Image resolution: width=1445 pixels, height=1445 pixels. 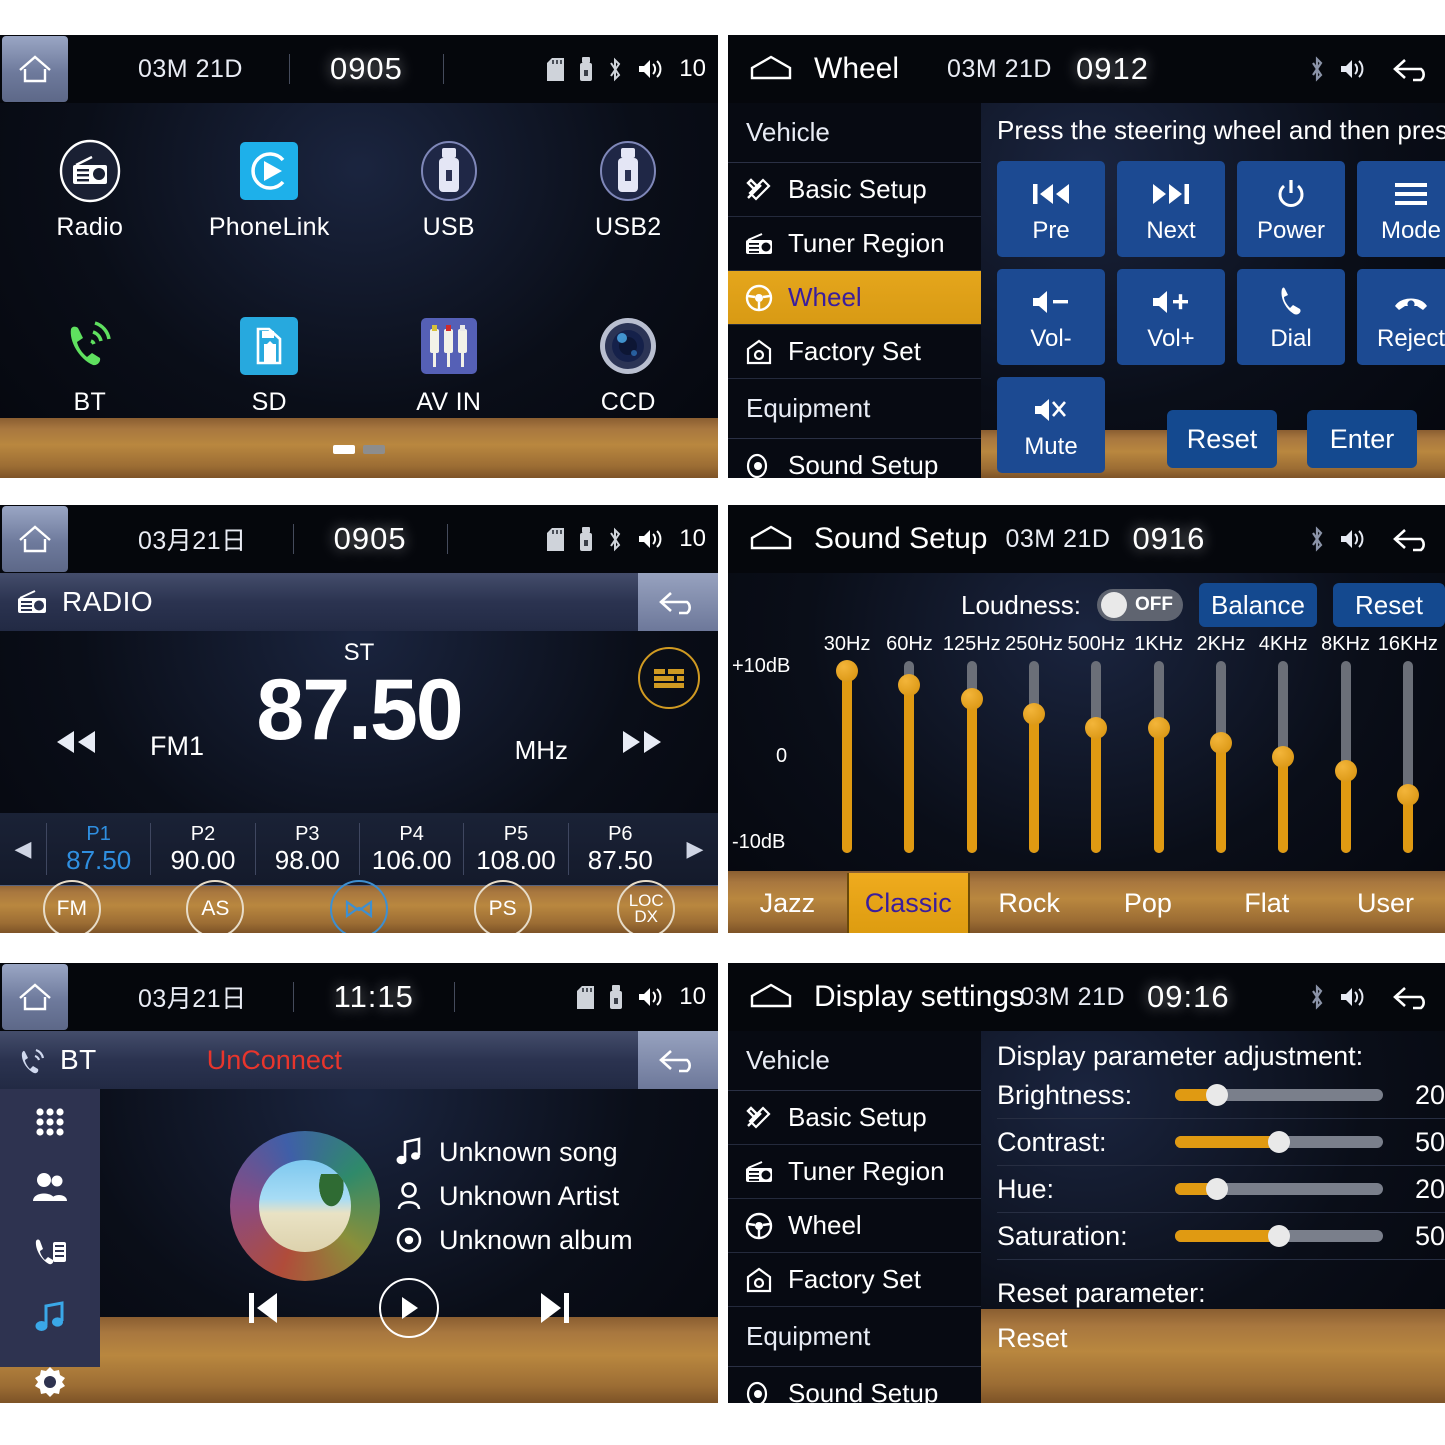 I want to click on eq-slider-125hz, so click(x=972, y=757).